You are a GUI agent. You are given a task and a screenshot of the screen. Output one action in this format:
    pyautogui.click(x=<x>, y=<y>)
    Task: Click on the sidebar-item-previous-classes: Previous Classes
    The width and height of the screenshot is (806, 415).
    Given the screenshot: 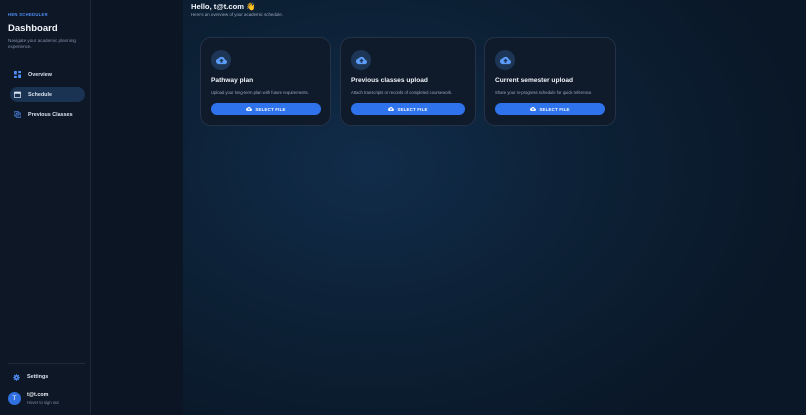 What is the action you would take?
    pyautogui.click(x=47, y=114)
    